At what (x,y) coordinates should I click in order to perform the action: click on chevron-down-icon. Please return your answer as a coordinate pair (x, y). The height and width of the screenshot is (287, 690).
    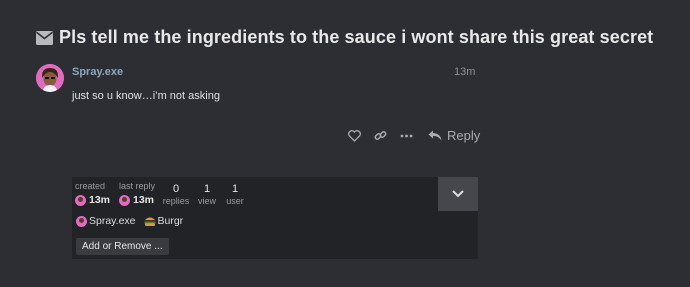
    Looking at the image, I should click on (458, 194).